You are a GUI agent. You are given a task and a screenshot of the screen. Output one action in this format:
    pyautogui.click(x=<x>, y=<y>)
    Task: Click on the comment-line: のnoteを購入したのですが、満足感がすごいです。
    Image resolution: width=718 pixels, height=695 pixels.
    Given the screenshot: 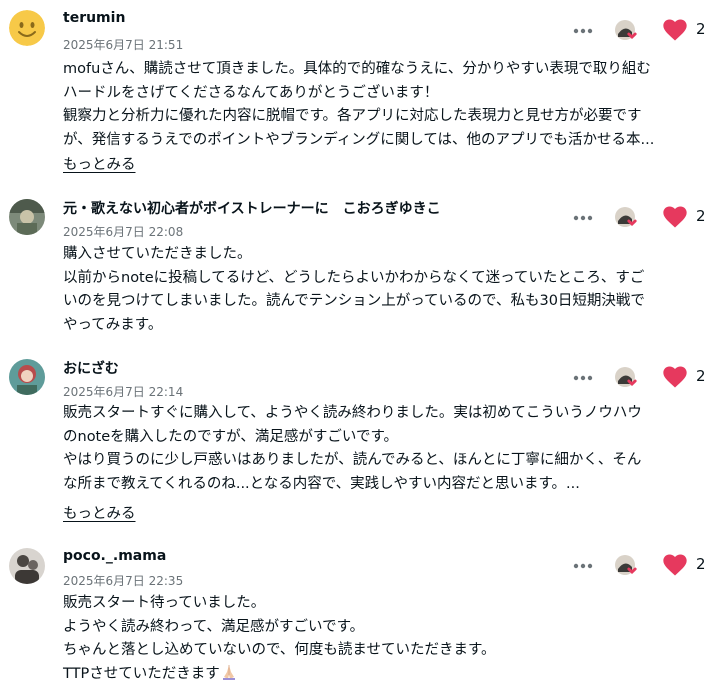 What is the action you would take?
    pyautogui.click(x=230, y=436)
    